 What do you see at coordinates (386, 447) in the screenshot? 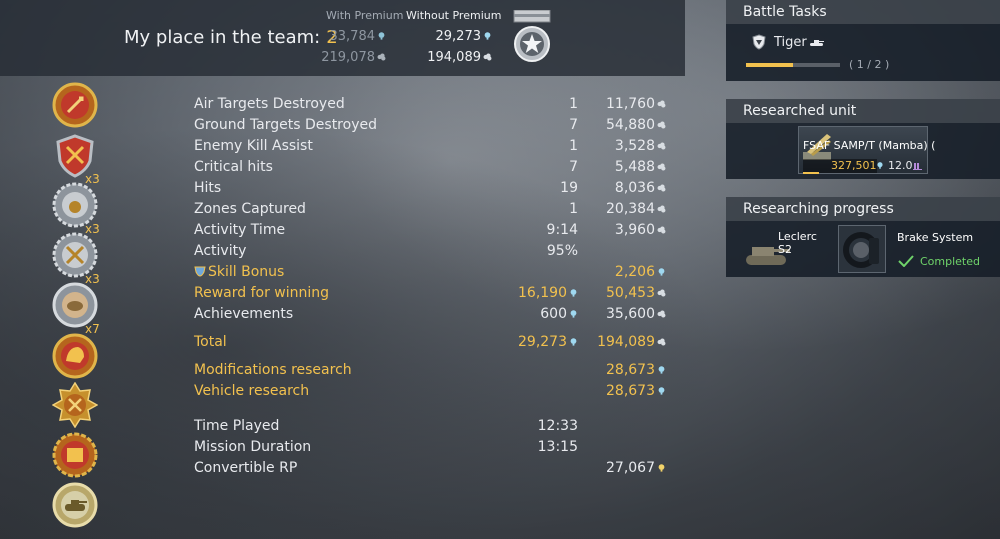
I see `mission-duration-row: Mission Duration 13:15` at bounding box center [386, 447].